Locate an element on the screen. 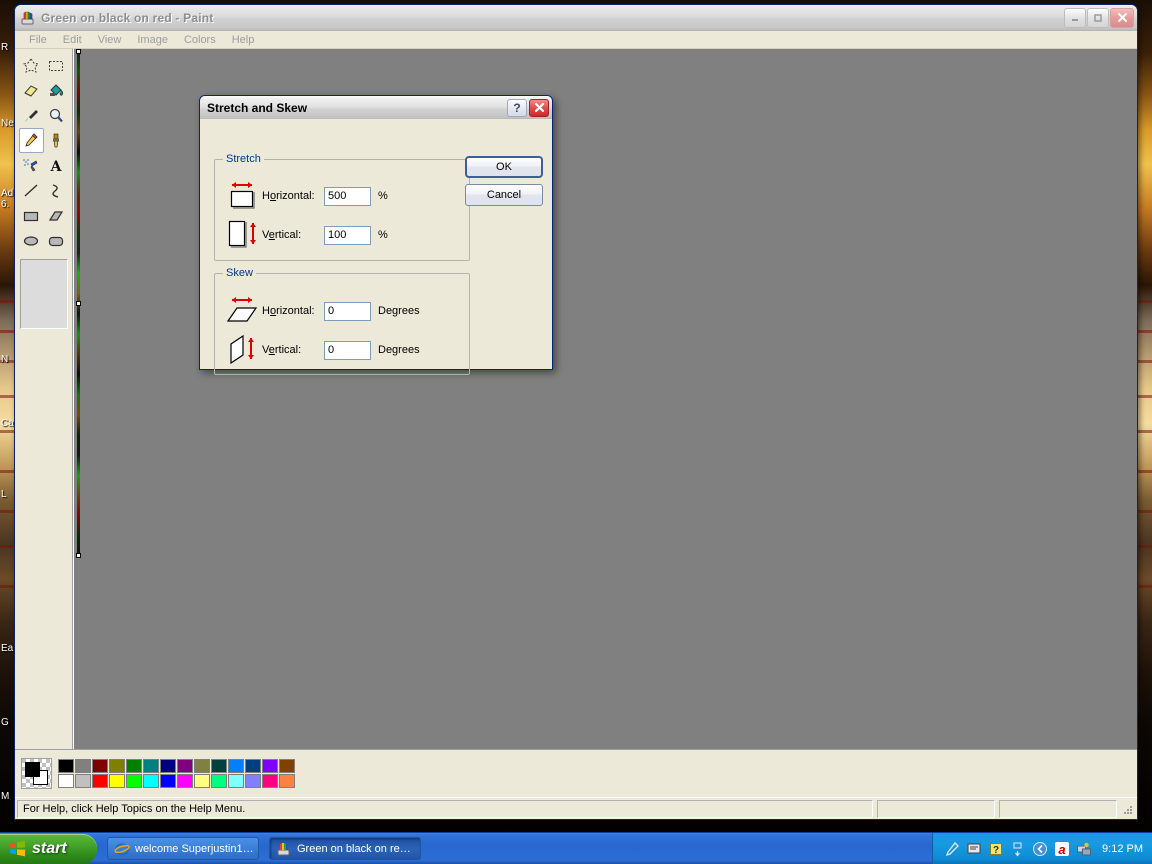  menu-colors: Colors is located at coordinates (200, 40).